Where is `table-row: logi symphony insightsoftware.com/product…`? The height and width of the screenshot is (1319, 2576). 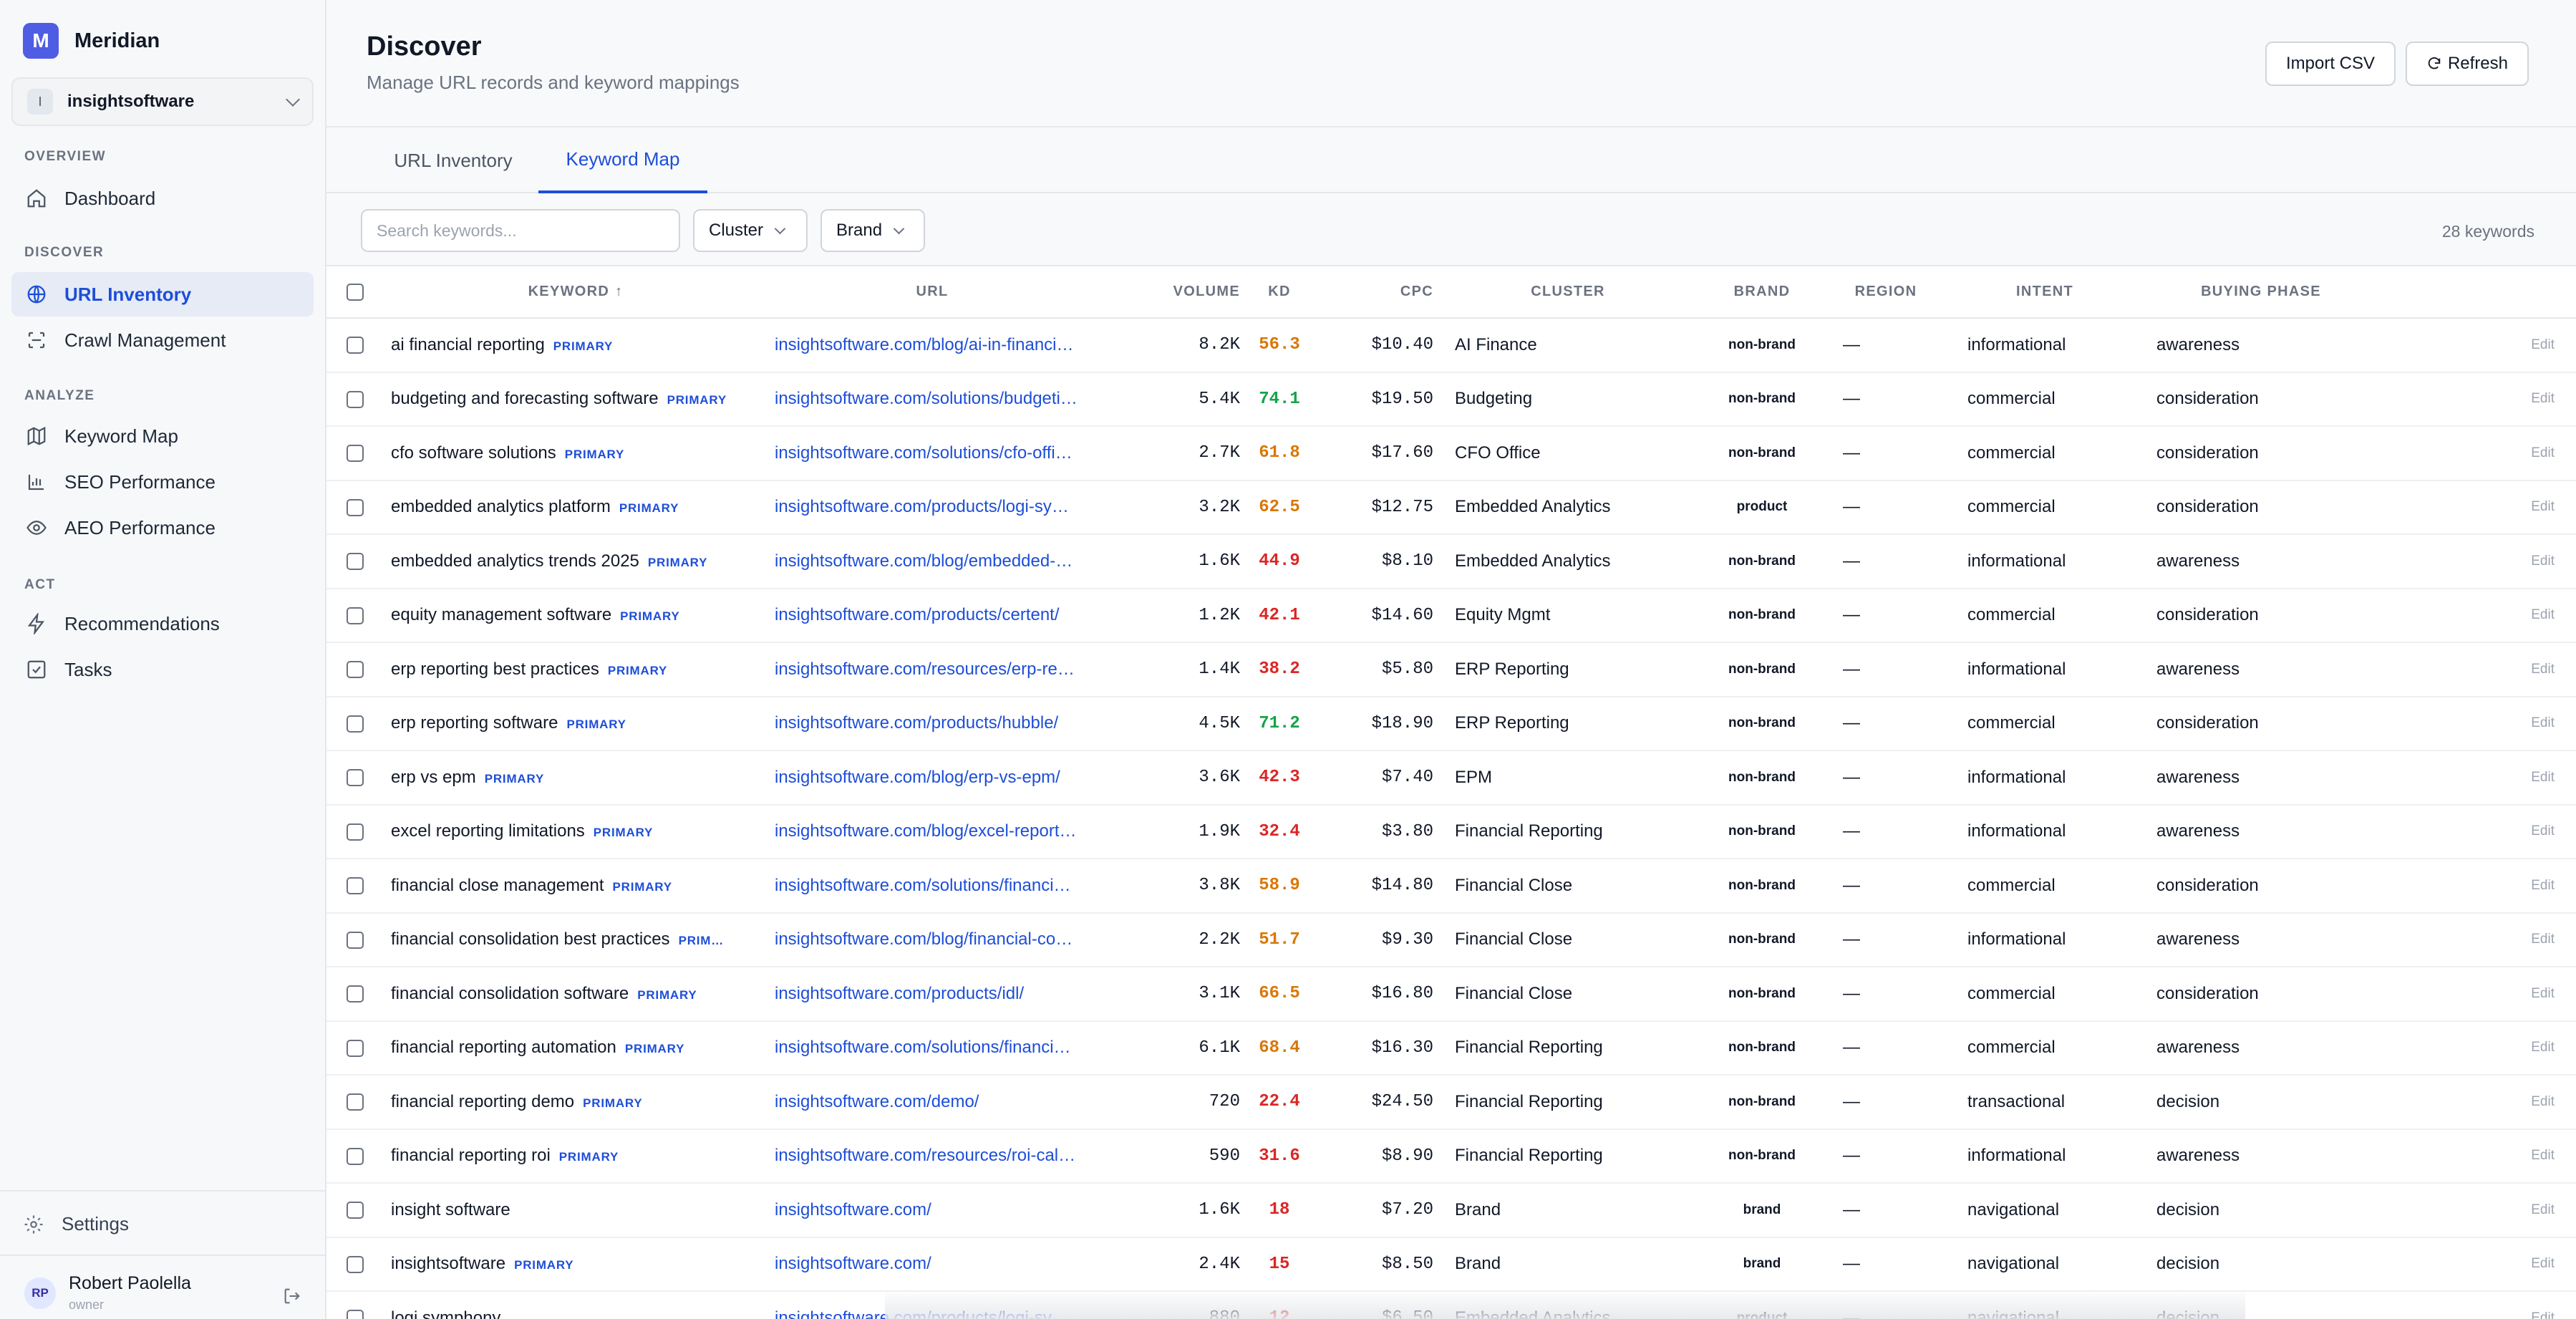
table-row: logi symphony insightsoftware.com/product… is located at coordinates (1451, 1305).